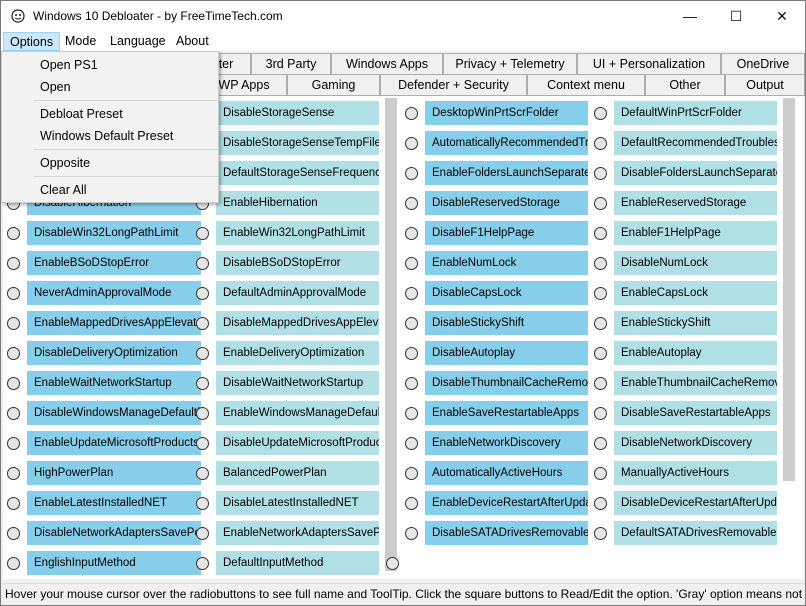 The width and height of the screenshot is (806, 606). What do you see at coordinates (110, 163) in the screenshot?
I see `menu-opposite: Opposite` at bounding box center [110, 163].